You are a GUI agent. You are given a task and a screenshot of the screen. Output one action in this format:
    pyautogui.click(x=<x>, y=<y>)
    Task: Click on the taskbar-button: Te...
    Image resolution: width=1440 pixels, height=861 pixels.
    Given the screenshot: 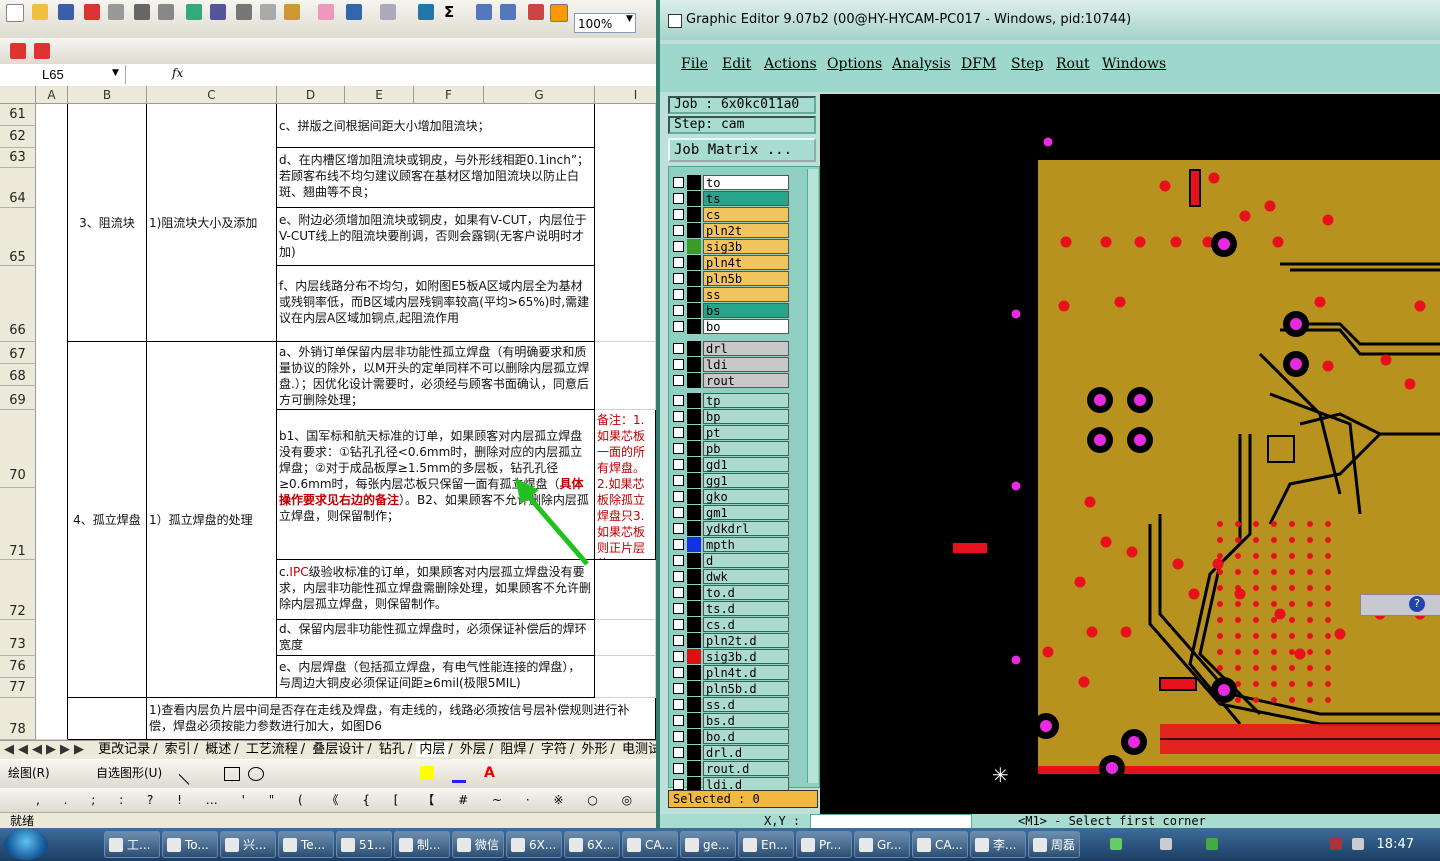 What is the action you would take?
    pyautogui.click(x=306, y=844)
    